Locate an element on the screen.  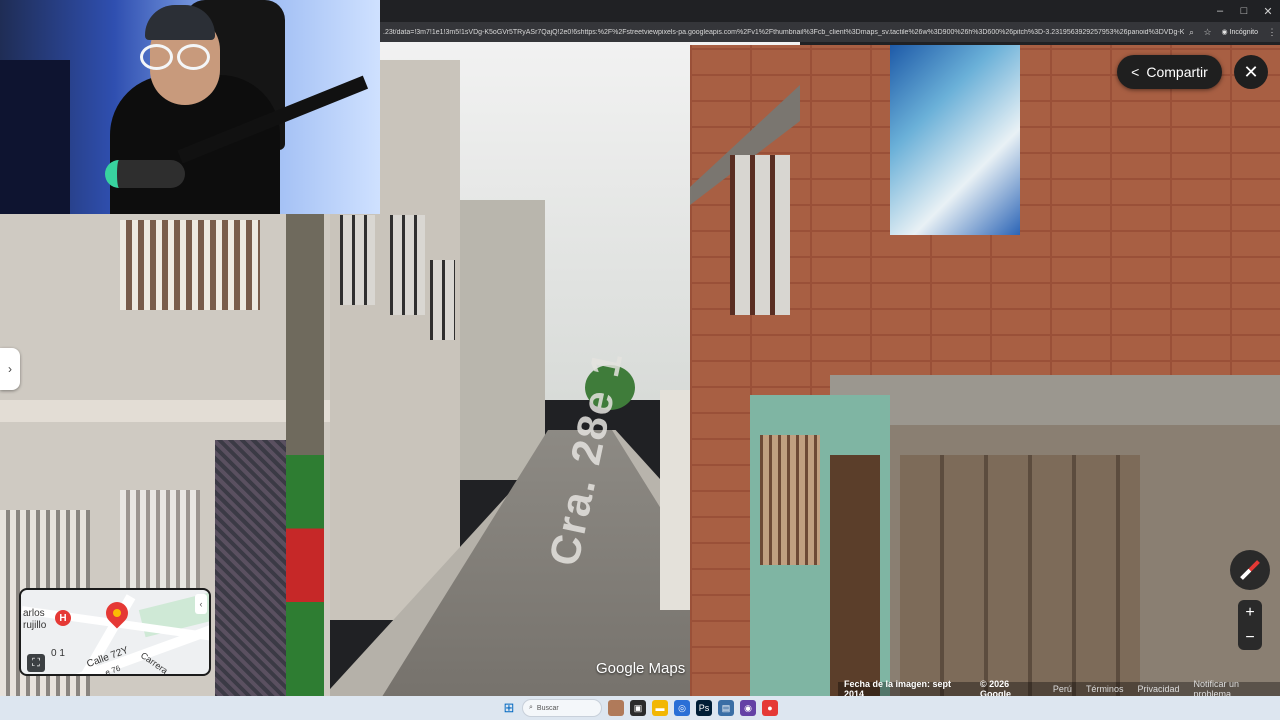
close-streetview-button: ✕ is located at coordinates (1251, 72).